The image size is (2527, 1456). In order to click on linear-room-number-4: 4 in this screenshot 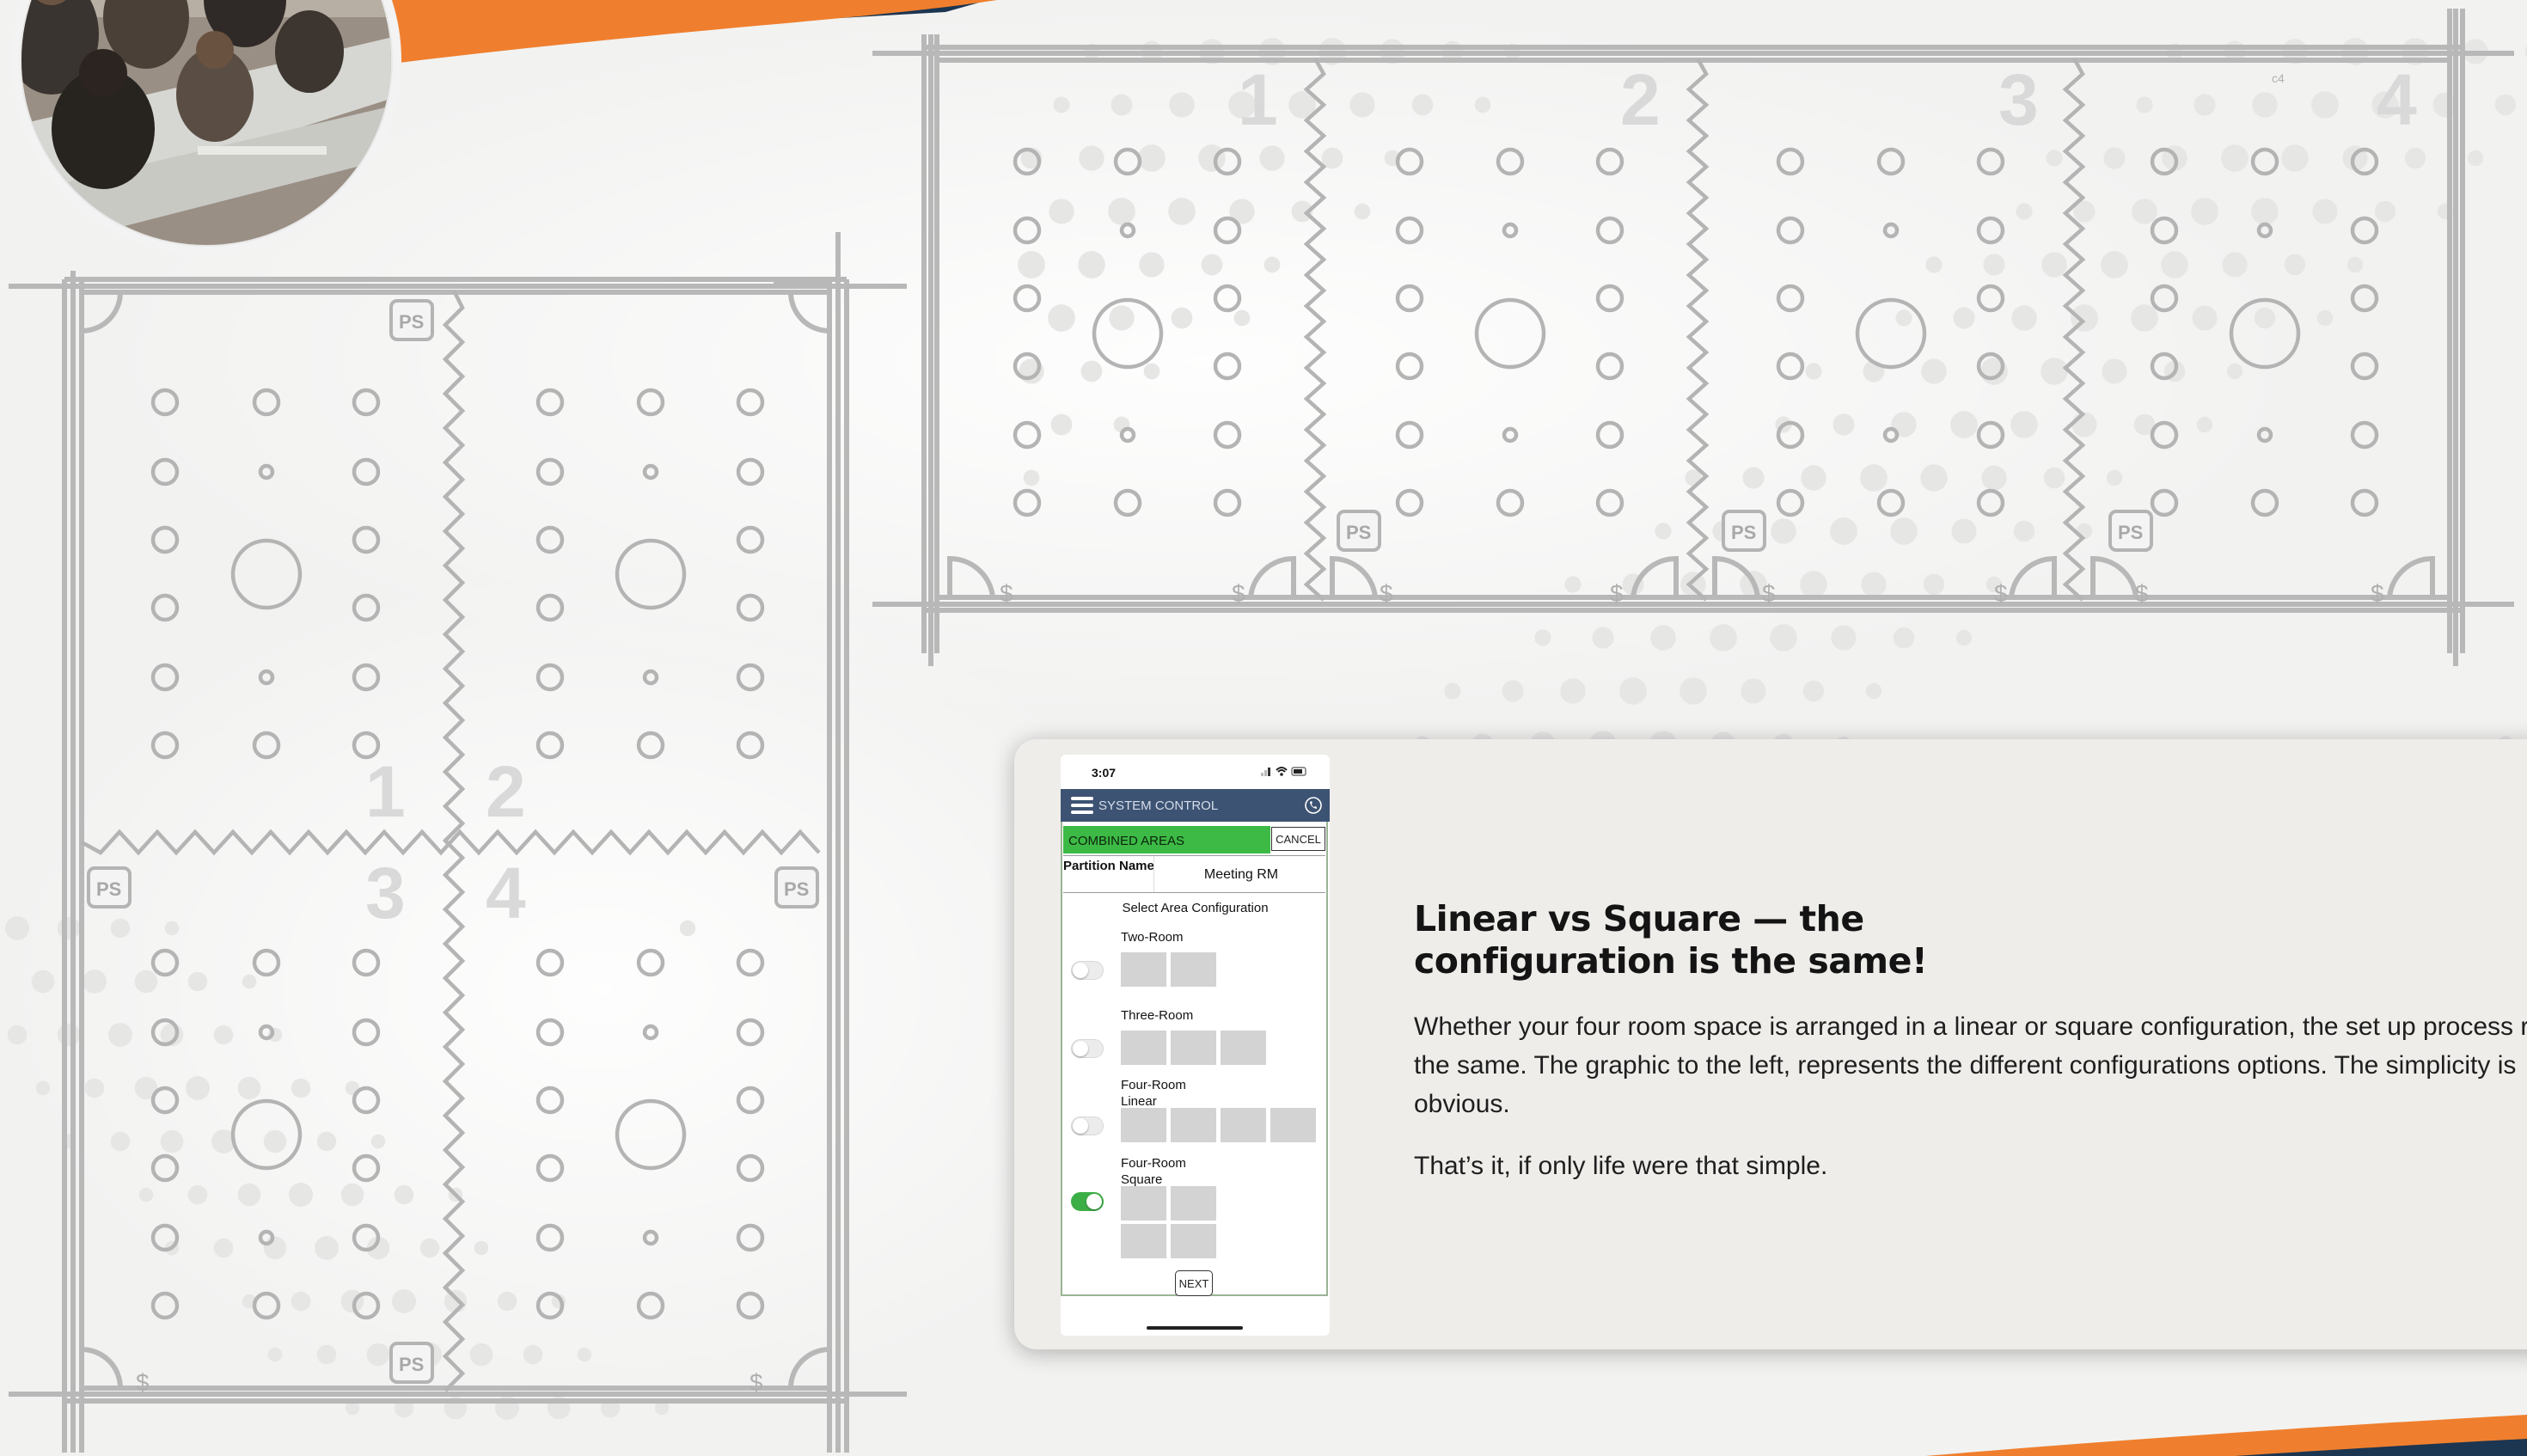, I will do `click(2397, 99)`.